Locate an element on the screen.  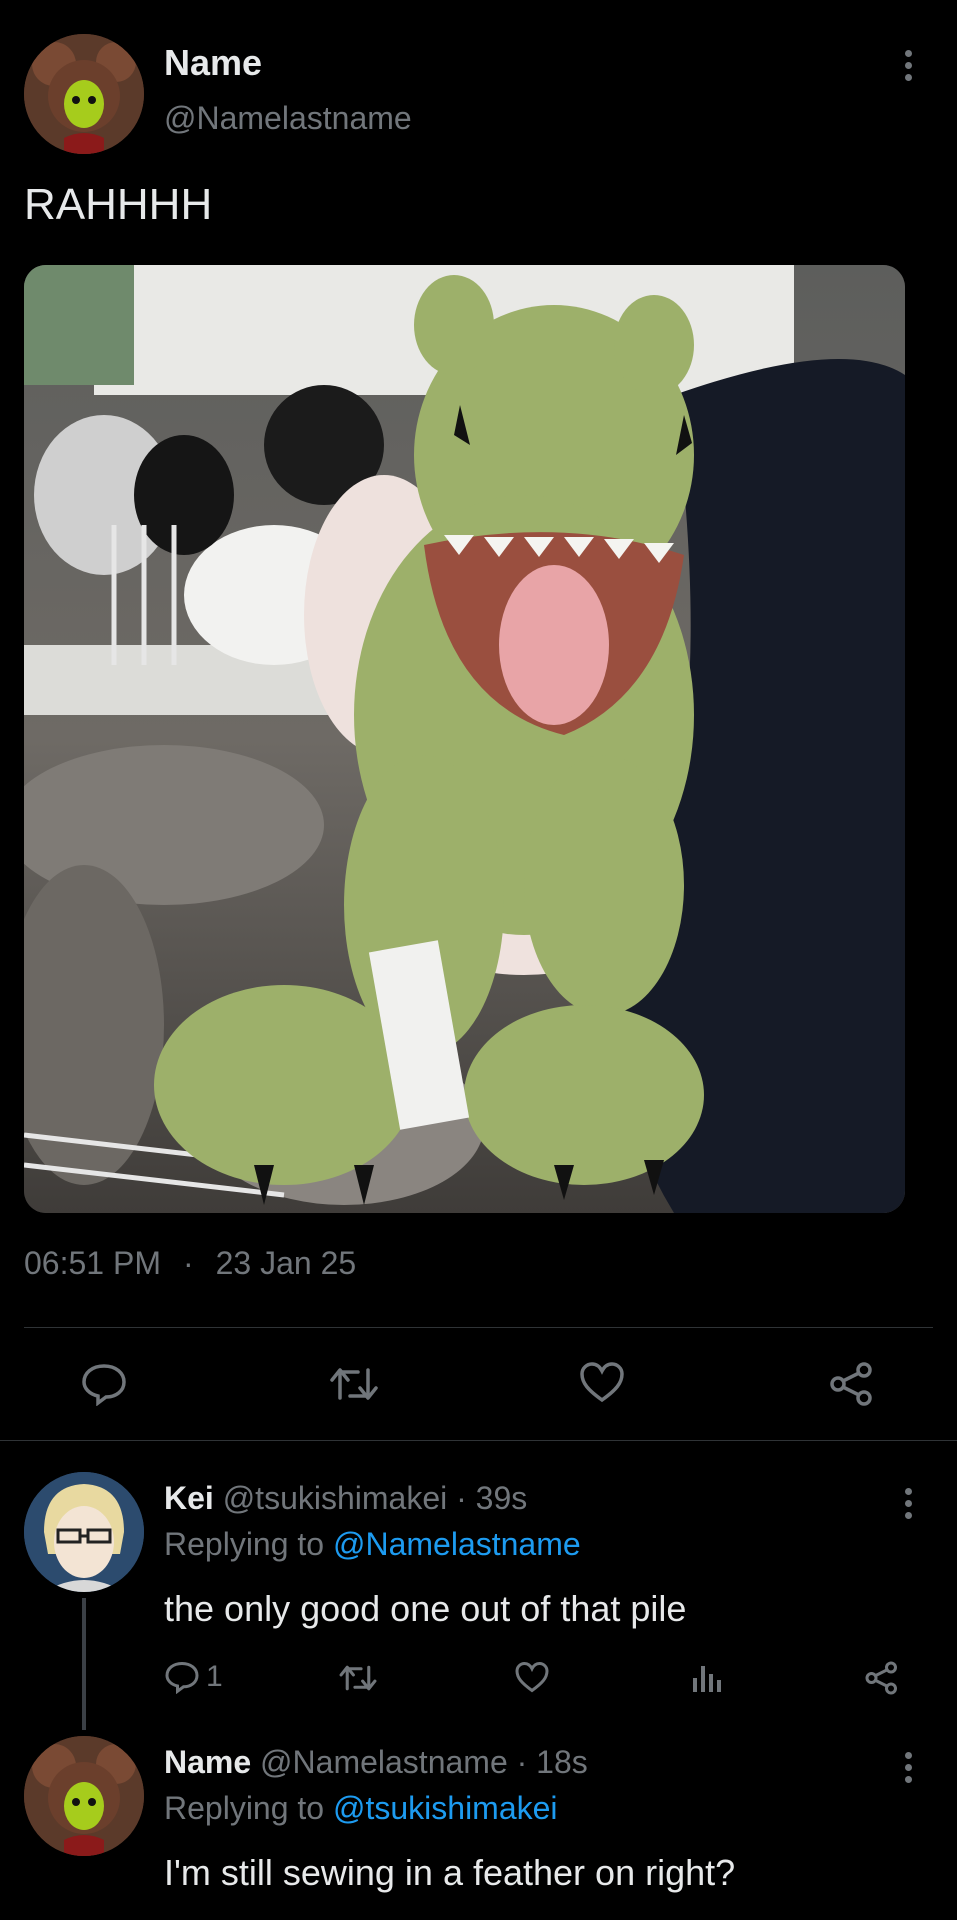
author-avatar is located at coordinates (84, 94).